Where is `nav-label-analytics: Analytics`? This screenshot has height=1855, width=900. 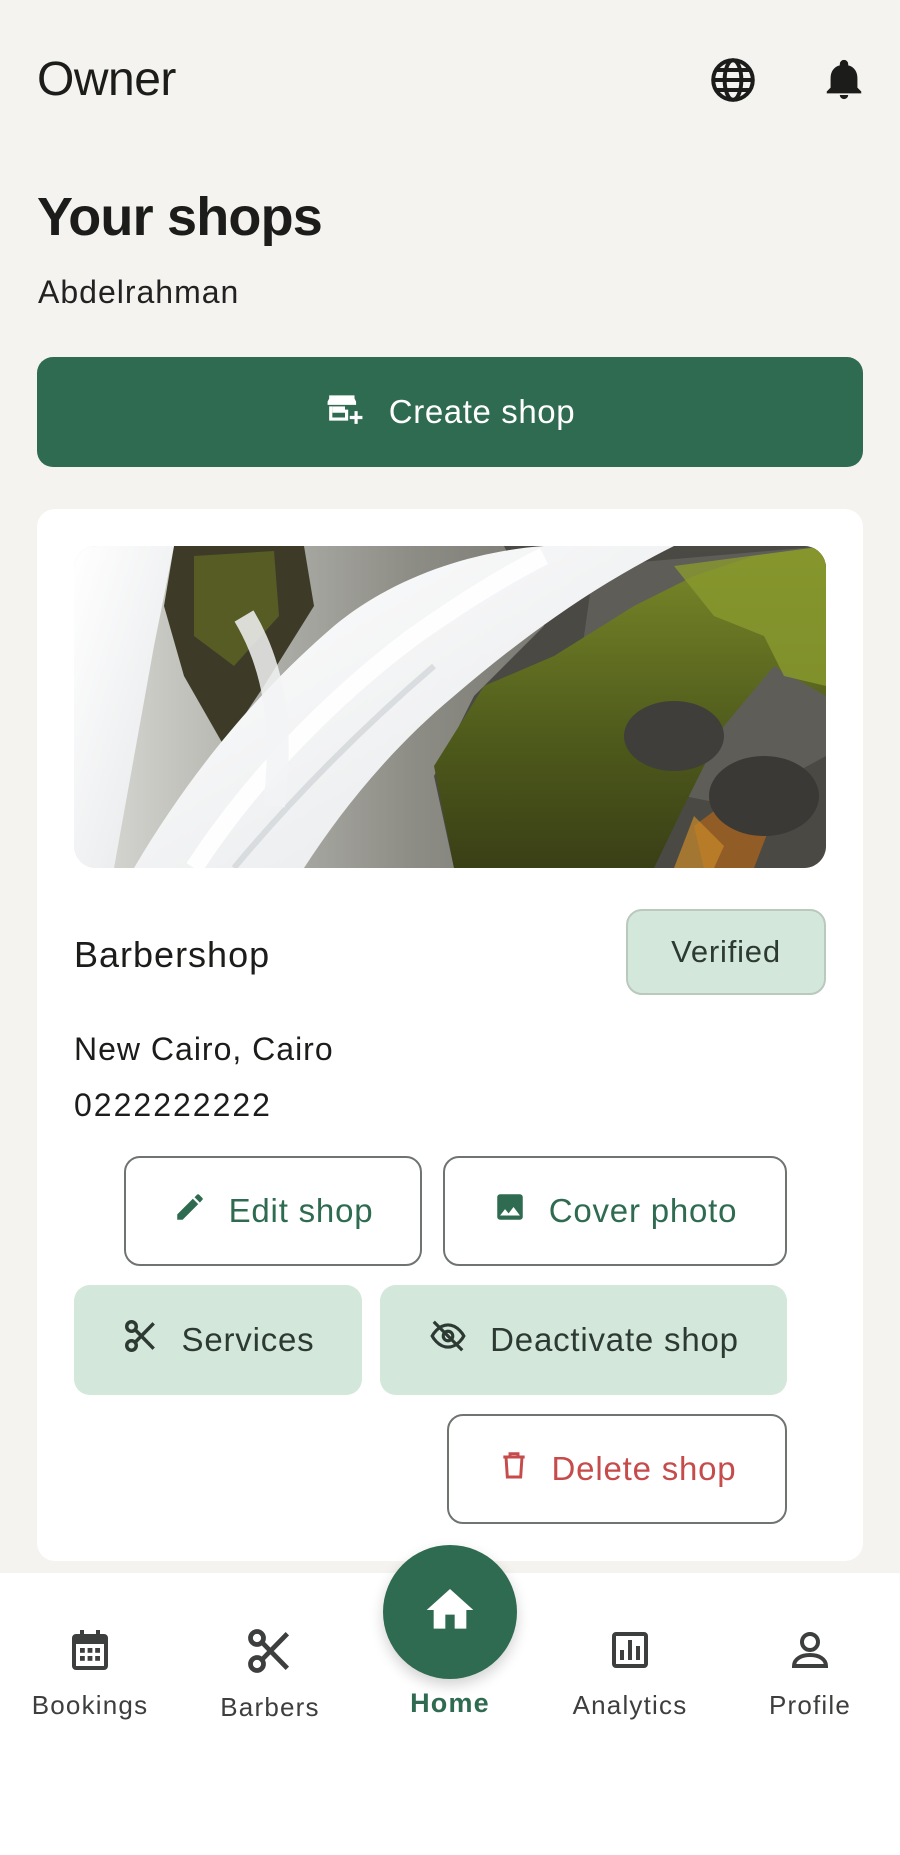
nav-label-analytics: Analytics is located at coordinates (630, 1705).